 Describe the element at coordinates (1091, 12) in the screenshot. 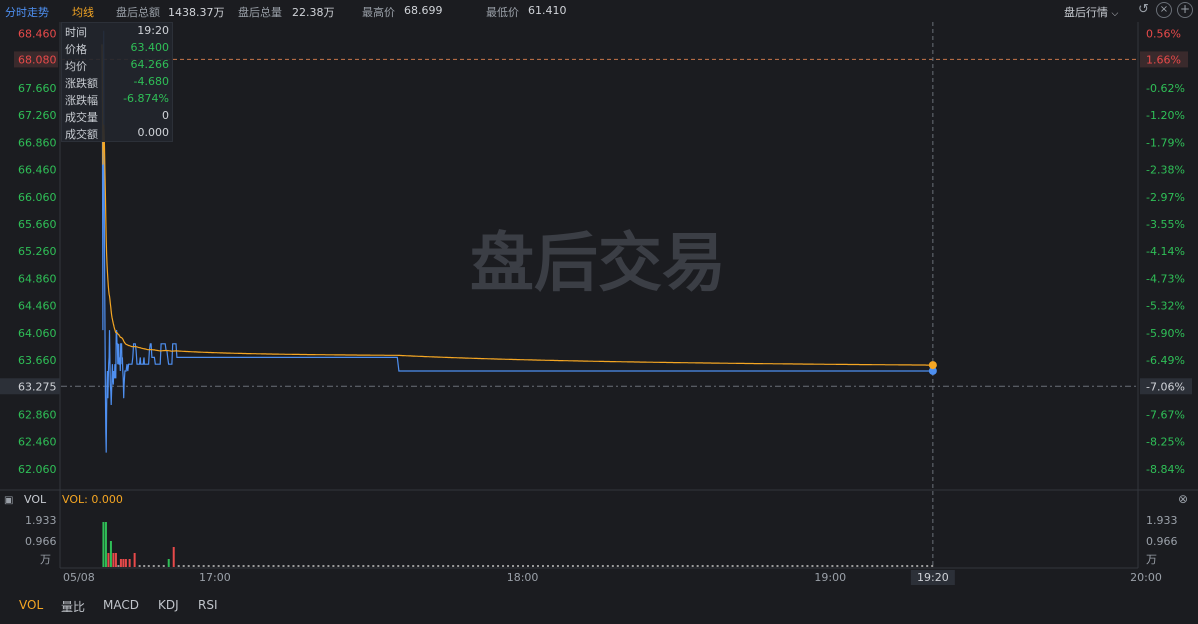

I see `quote-dropdown: 盘后行情 ⌵` at that location.